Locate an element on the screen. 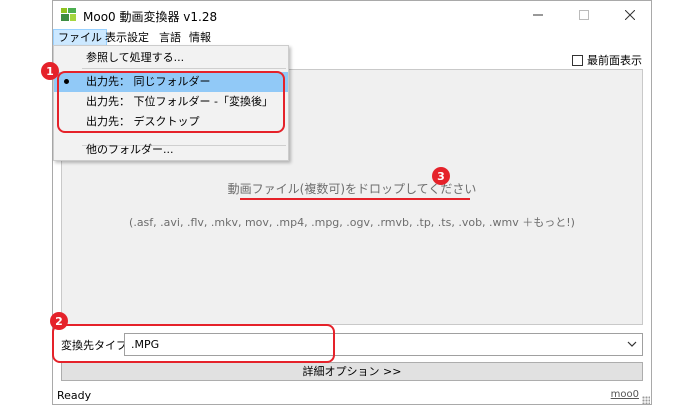 This screenshot has width=700, height=407. minimize-button is located at coordinates (538, 15).